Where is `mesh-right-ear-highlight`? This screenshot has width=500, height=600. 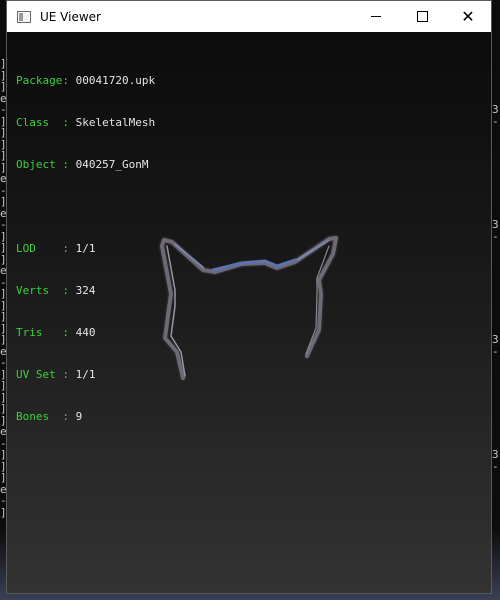
mesh-right-ear-highlight is located at coordinates (313, 250).